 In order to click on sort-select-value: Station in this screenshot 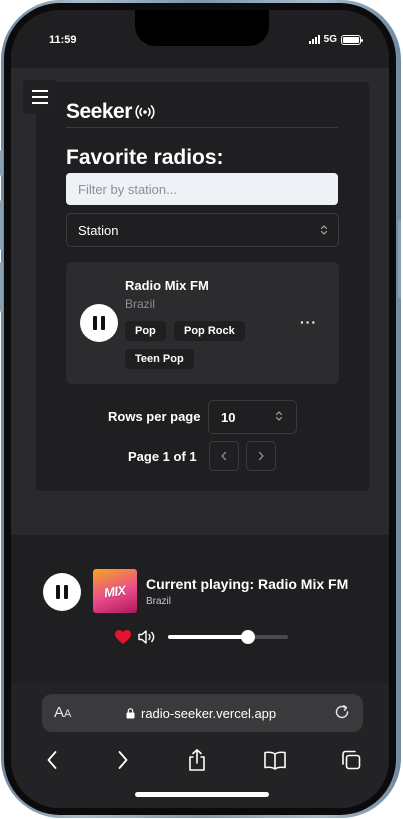, I will do `click(98, 230)`.